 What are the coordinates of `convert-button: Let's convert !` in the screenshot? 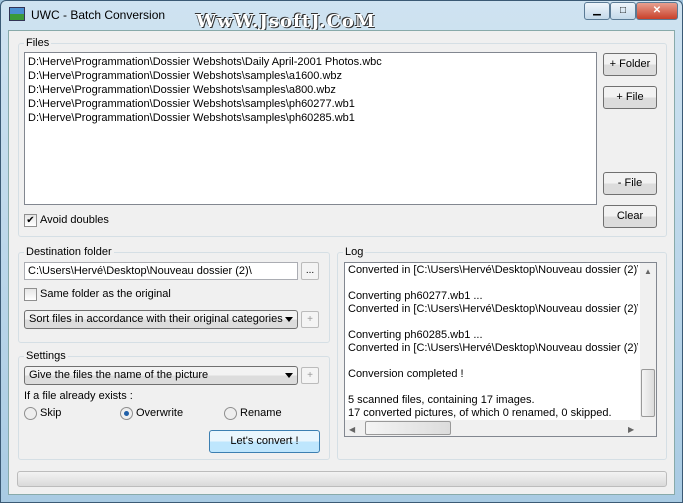 It's located at (264, 441).